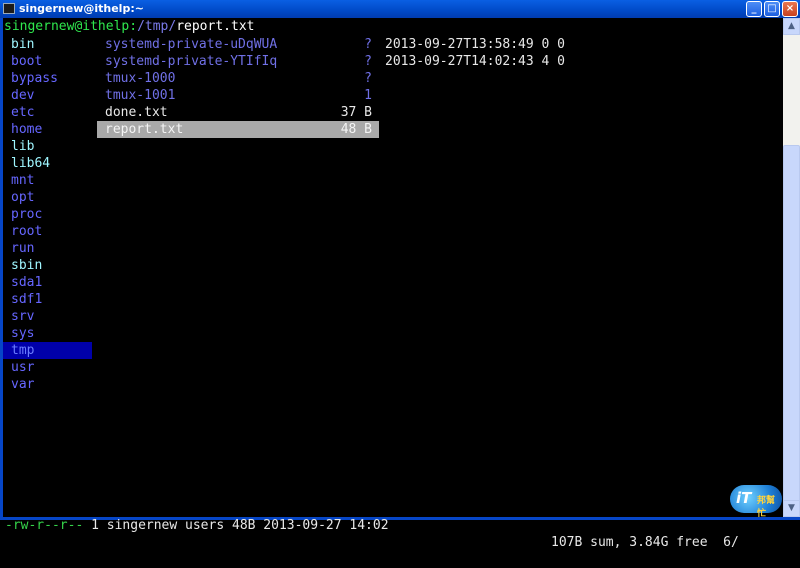  I want to click on scroll-down-button: ▼, so click(791, 508).